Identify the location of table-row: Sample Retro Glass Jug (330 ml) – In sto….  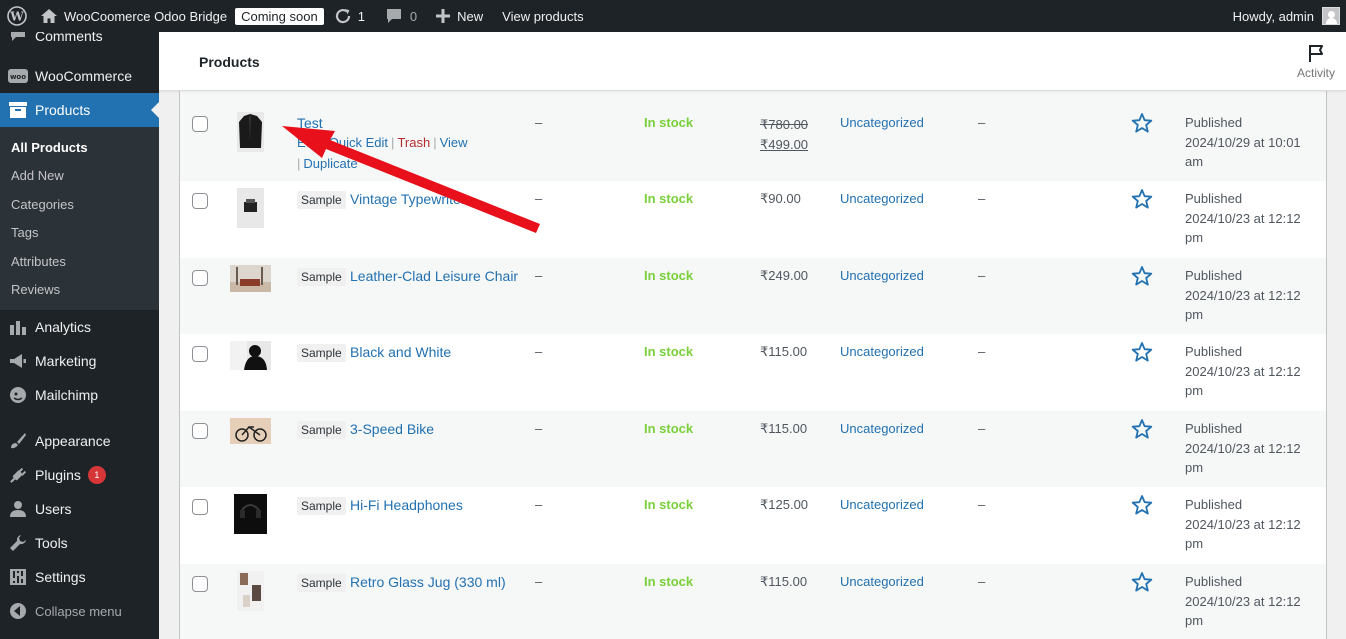
(753, 601).